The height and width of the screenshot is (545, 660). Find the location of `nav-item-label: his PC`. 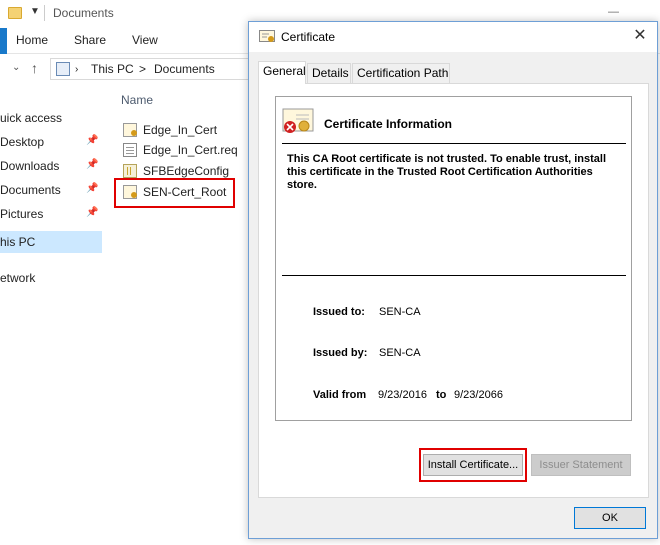

nav-item-label: his PC is located at coordinates (18, 242).